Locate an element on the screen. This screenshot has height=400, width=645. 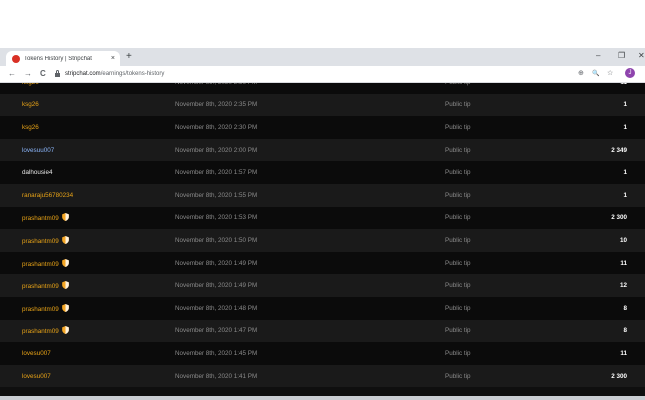
username-link: lovesuu007 is located at coordinates (38, 150).